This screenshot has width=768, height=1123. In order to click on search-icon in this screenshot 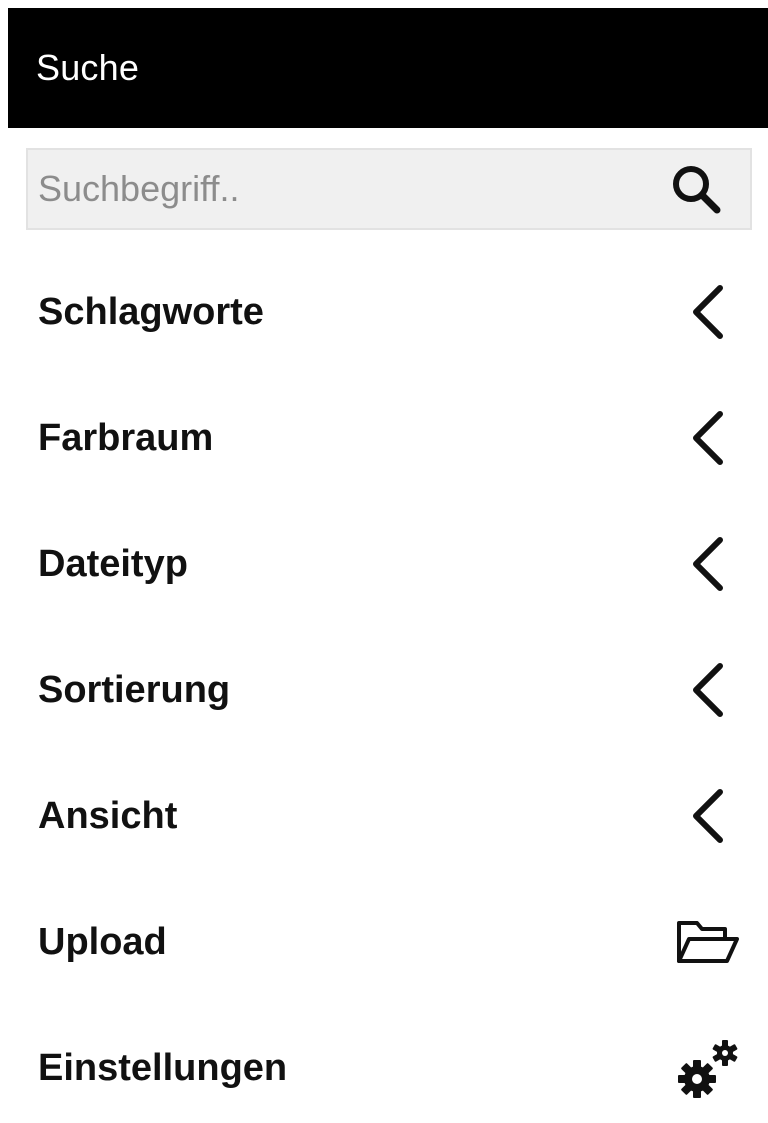, I will do `click(697, 190)`.